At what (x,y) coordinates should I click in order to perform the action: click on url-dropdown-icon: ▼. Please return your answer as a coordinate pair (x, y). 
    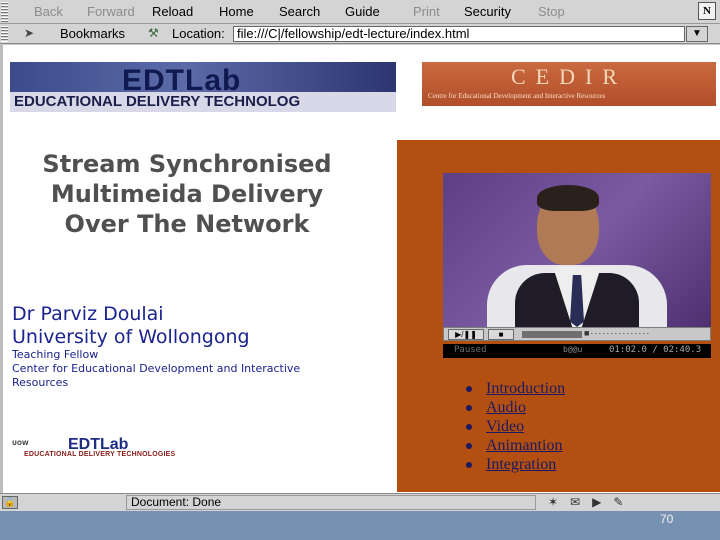
    Looking at the image, I should click on (697, 34).